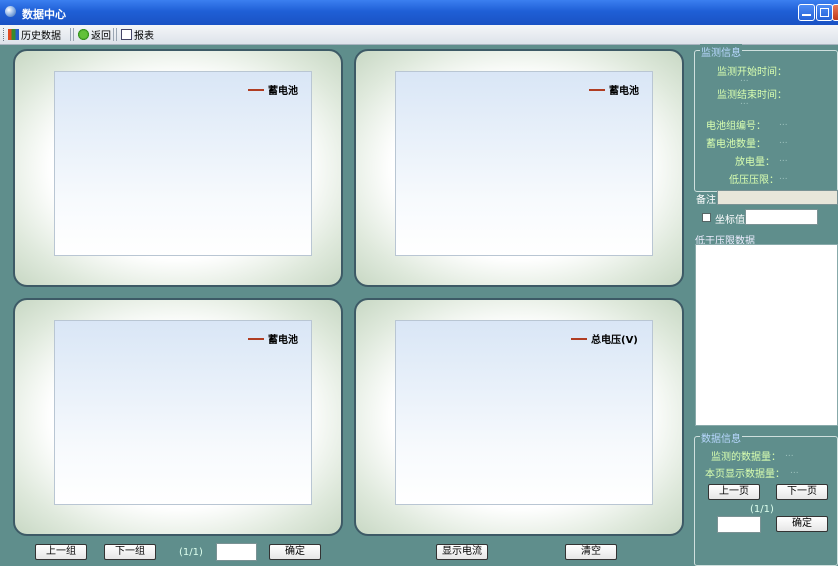  Describe the element at coordinates (101, 36) in the screenshot. I see `back-label: 返回` at that location.